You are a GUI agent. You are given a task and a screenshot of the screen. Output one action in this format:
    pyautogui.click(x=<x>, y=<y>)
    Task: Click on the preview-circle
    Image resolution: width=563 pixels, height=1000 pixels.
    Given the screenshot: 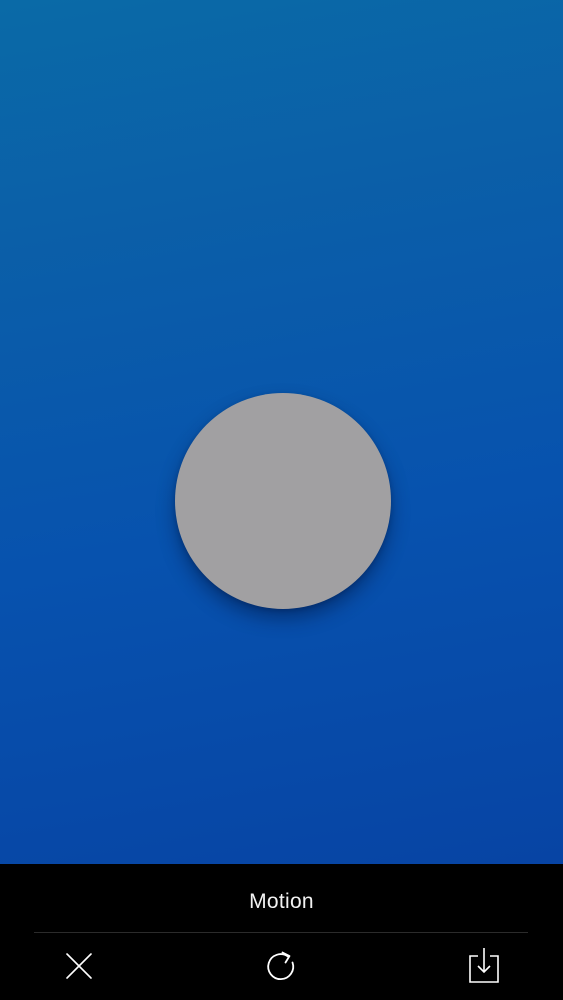 What is the action you would take?
    pyautogui.click(x=283, y=501)
    